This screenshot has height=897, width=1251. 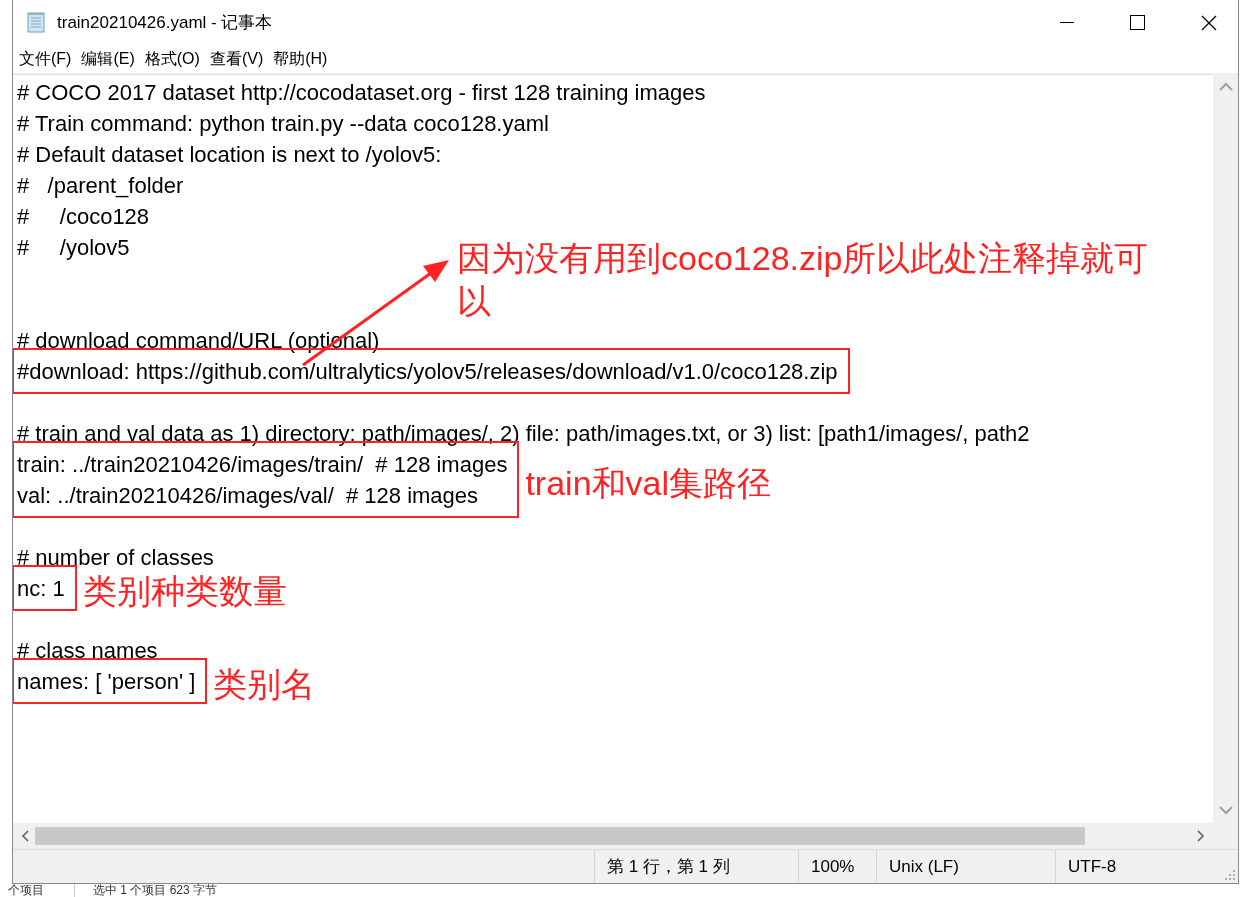 I want to click on code-line: # class names, so click(x=87, y=651).